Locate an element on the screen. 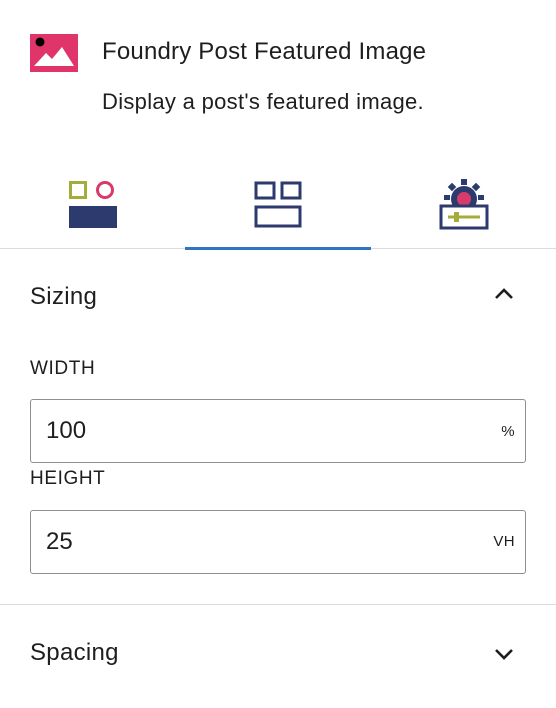 This screenshot has height=708, width=556. featured-image-icon is located at coordinates (54, 53).